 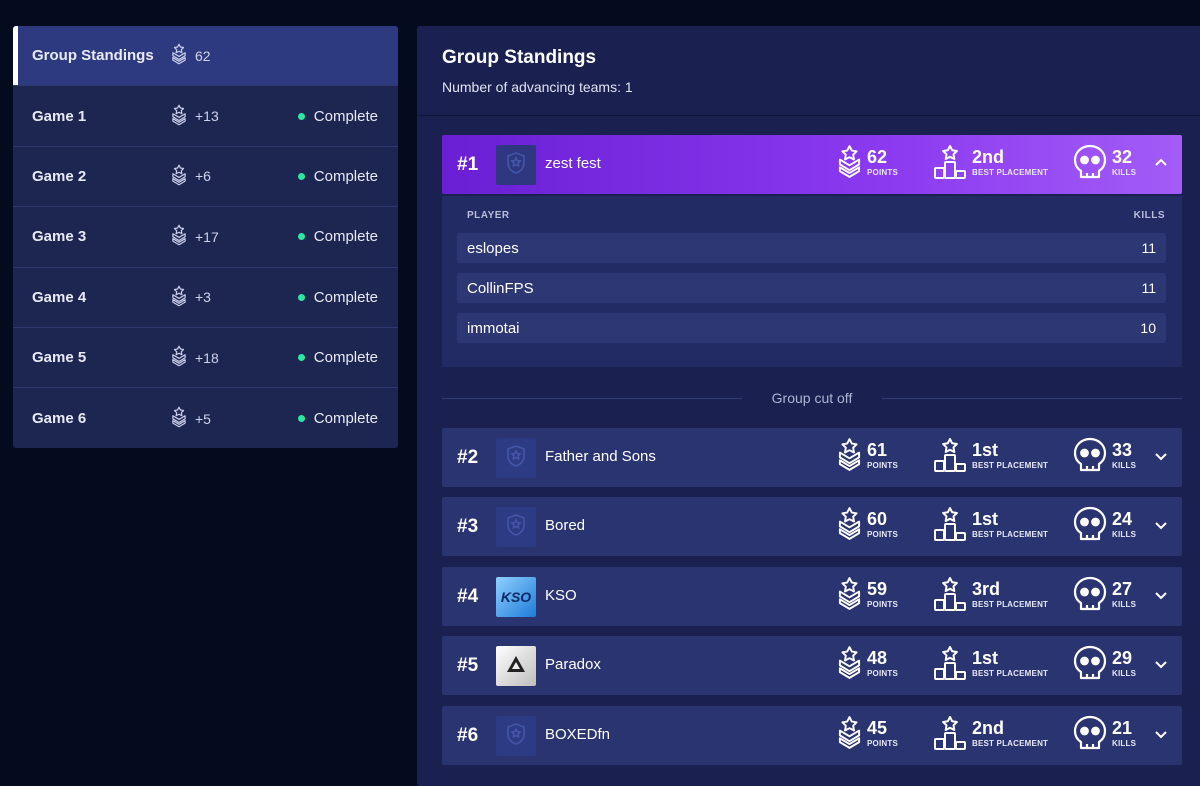 I want to click on sidebar-item-points: +6, so click(x=191, y=176).